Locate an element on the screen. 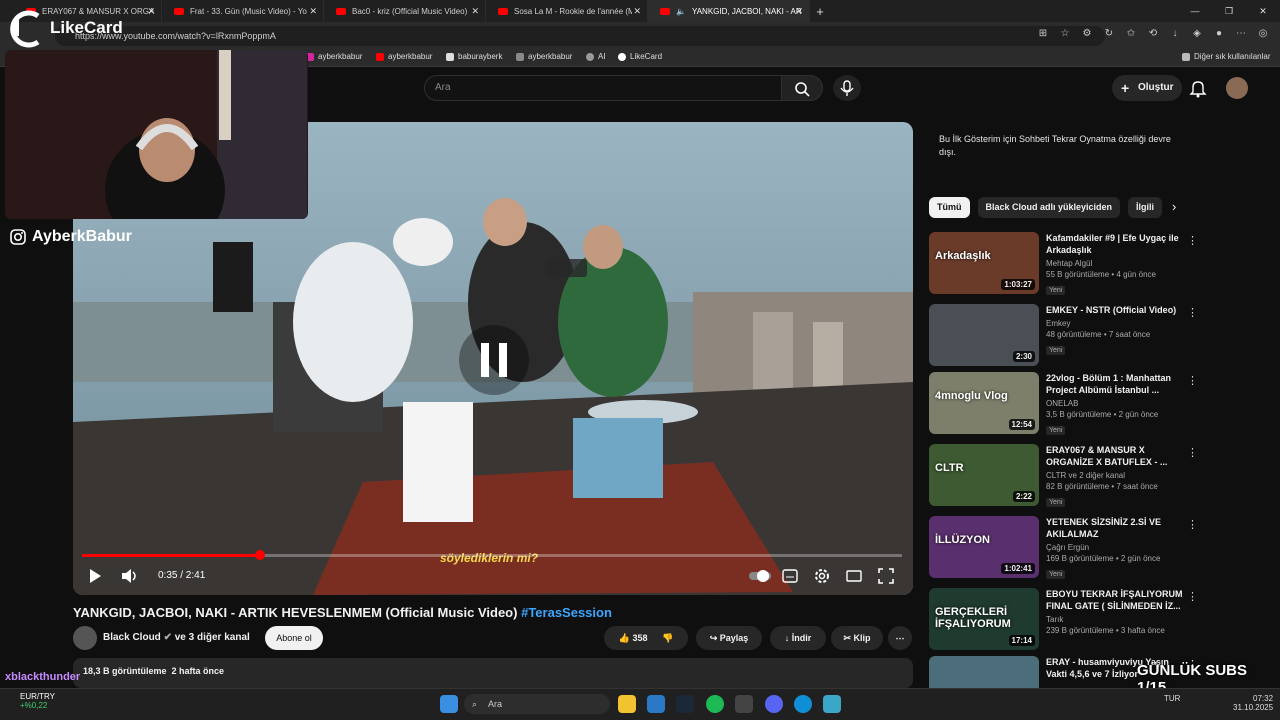 Image resolution: width=1280 pixels, height=720 pixels. subscribe-button: Abone ol is located at coordinates (294, 638).